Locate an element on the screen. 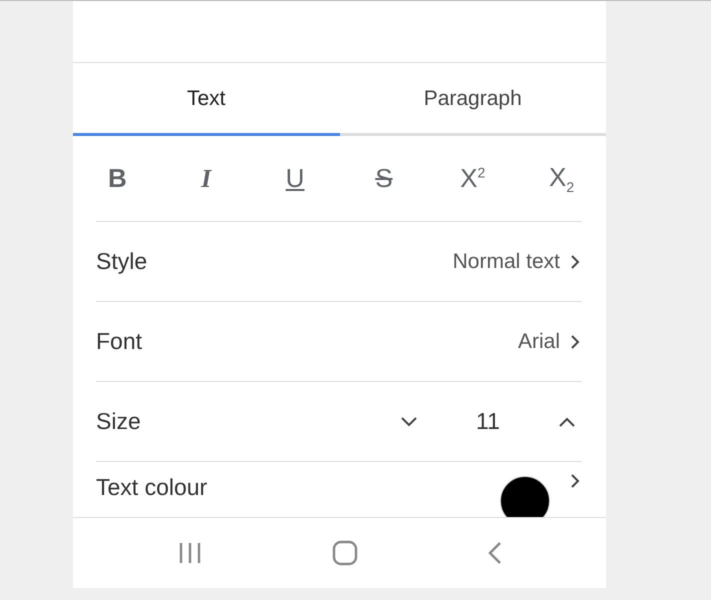  color-swatch is located at coordinates (525, 496).